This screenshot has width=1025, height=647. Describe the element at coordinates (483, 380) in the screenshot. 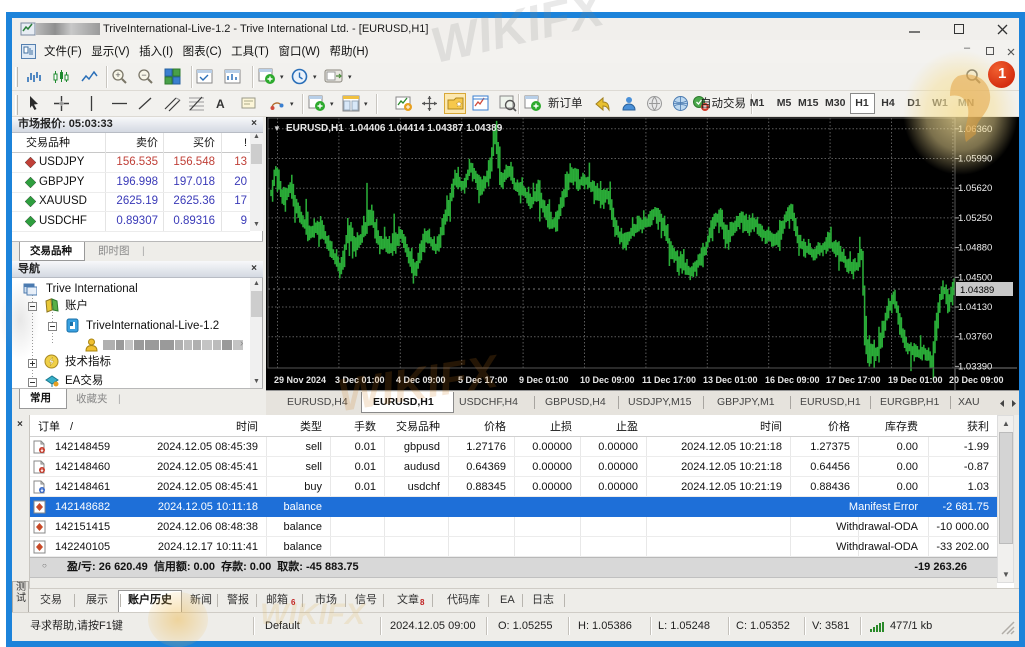

I see `svg-text: 5 Dec 17:00` at that location.